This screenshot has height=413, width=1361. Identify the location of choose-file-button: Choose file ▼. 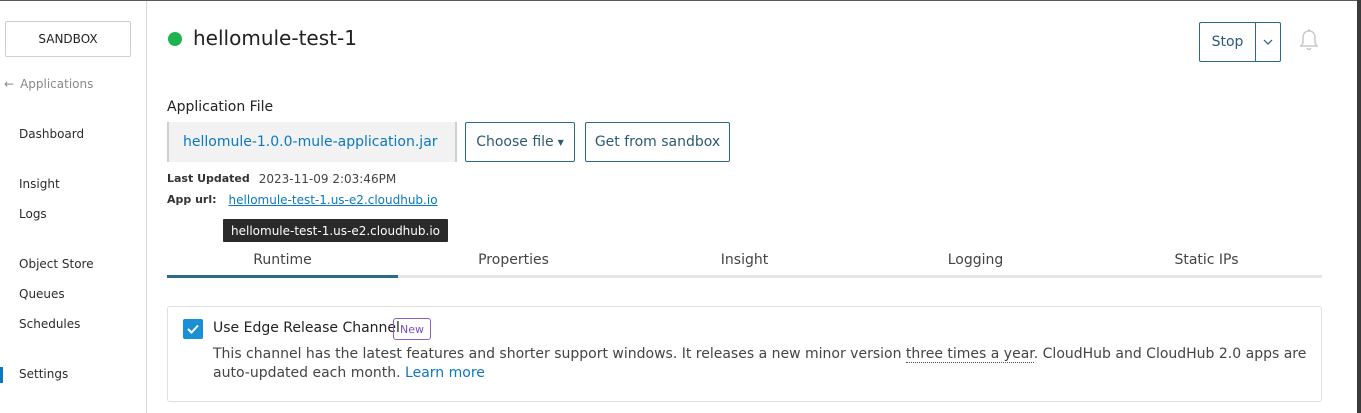
(520, 142).